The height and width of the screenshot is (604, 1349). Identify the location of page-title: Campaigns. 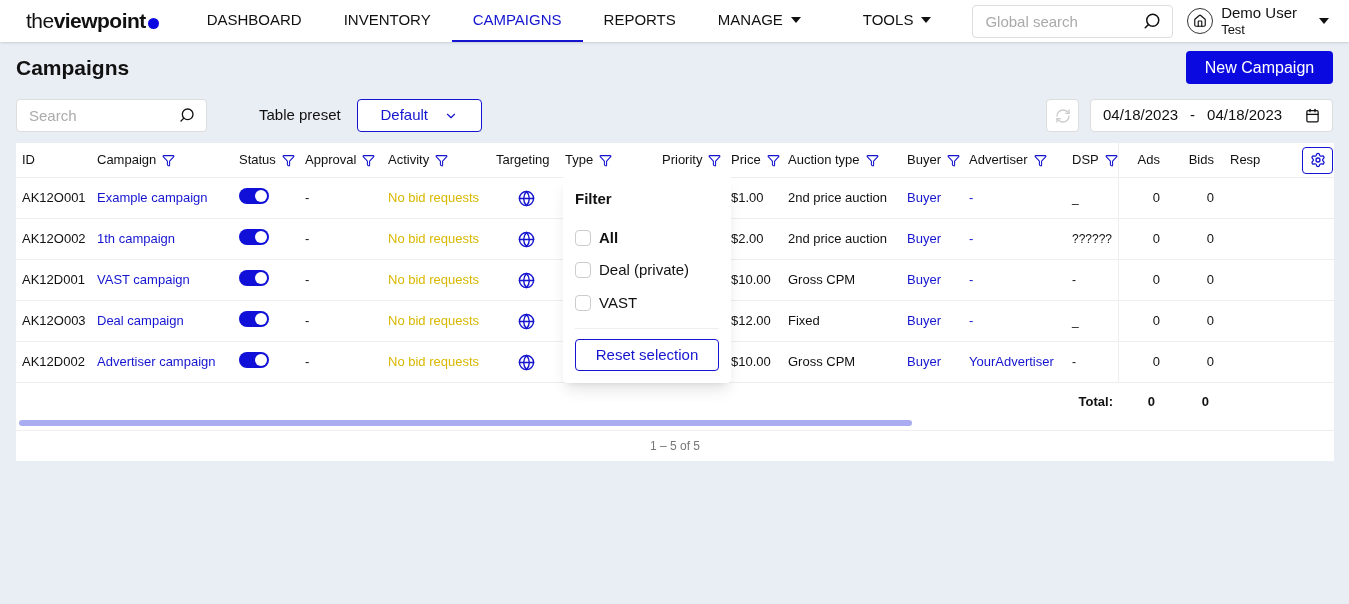
(73, 67).